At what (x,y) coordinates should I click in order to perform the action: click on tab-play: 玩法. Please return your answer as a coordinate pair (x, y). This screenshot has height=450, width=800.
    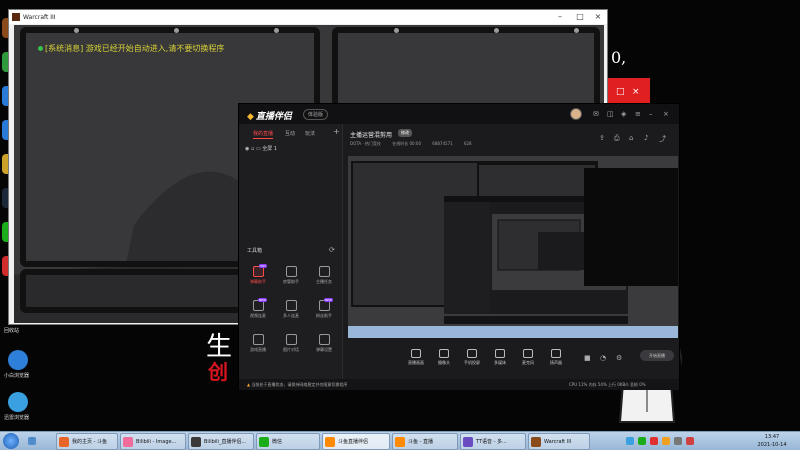
    Looking at the image, I should click on (310, 133).